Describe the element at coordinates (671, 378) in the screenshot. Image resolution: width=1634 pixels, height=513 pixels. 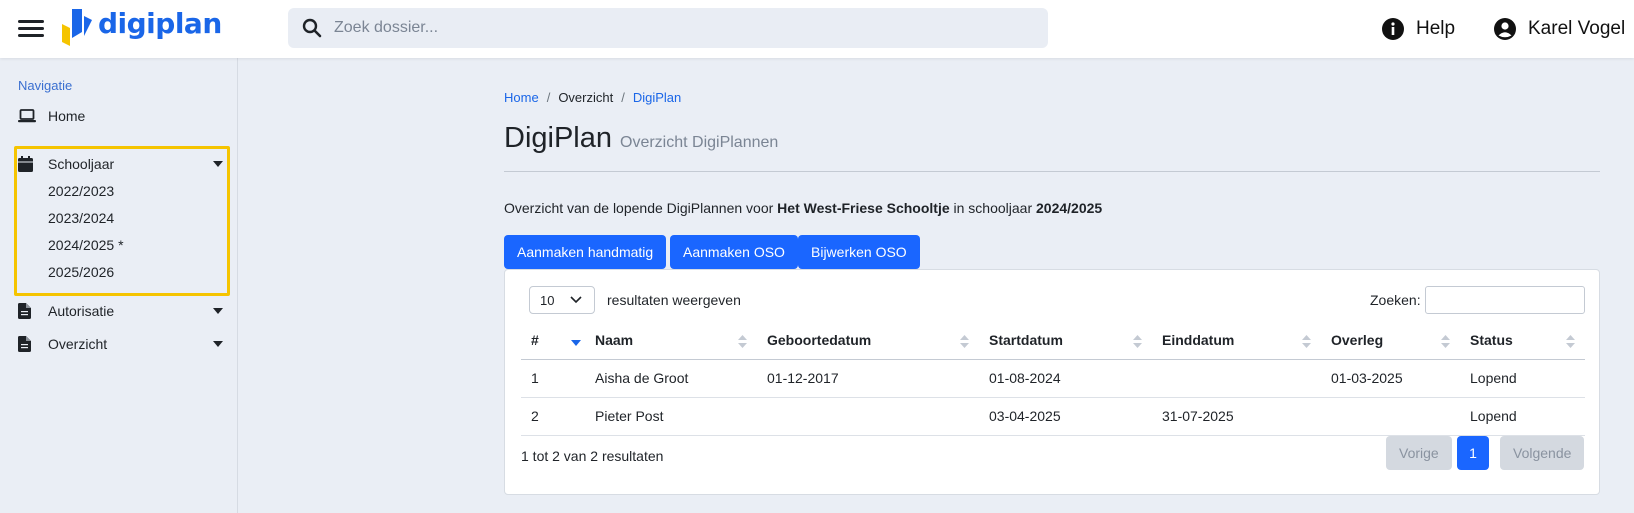
I see `cell-naam: Aisha de Groot` at that location.